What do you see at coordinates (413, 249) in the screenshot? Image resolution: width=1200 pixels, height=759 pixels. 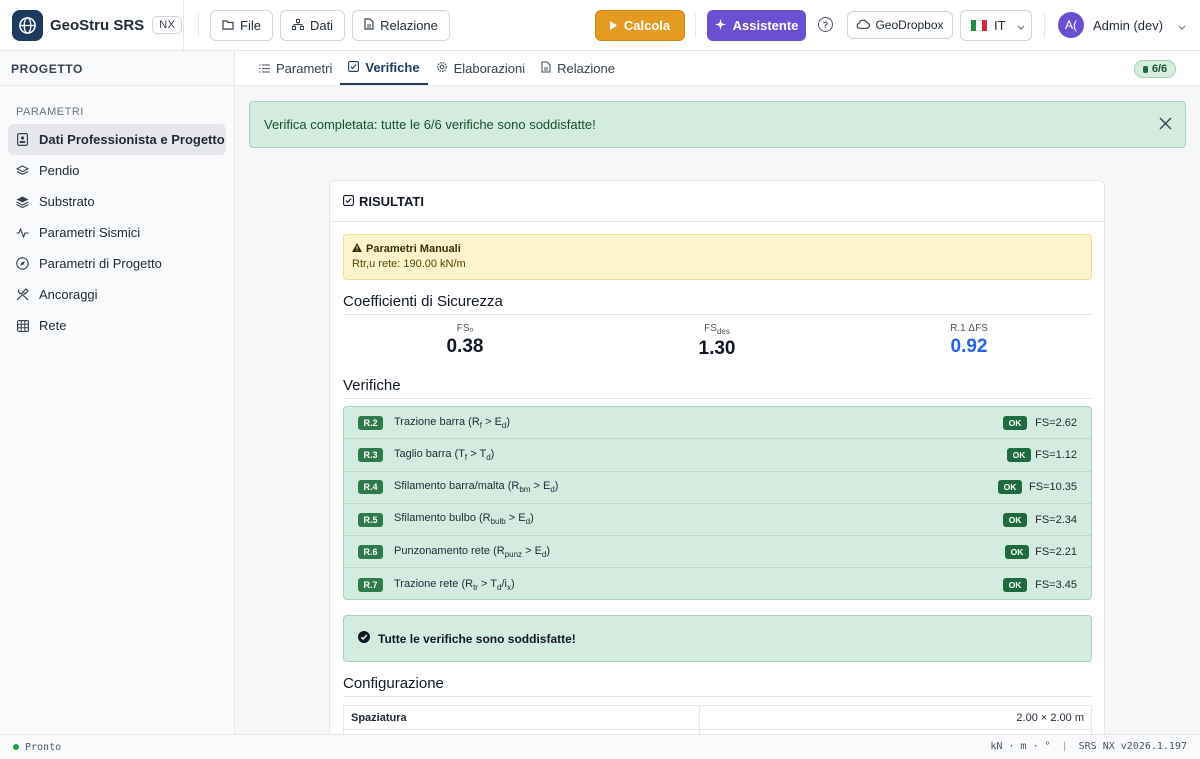 I see `warning-title-text: Parametri Manuali` at bounding box center [413, 249].